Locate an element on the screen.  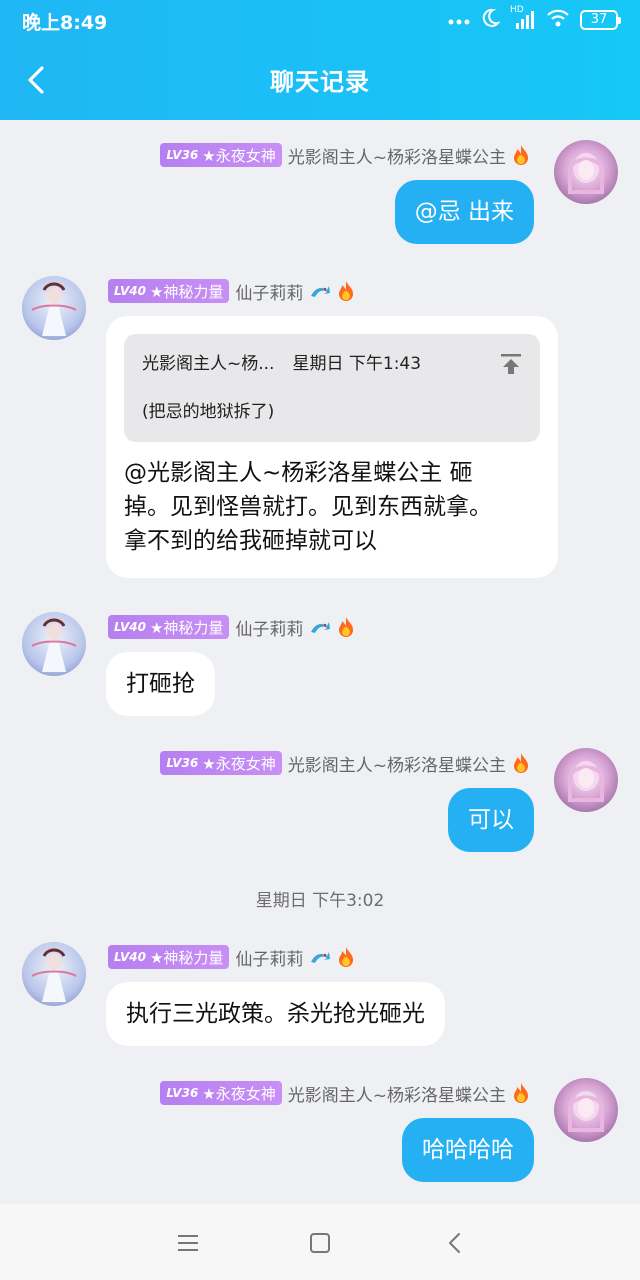
home-square-icon is located at coordinates (320, 1243).